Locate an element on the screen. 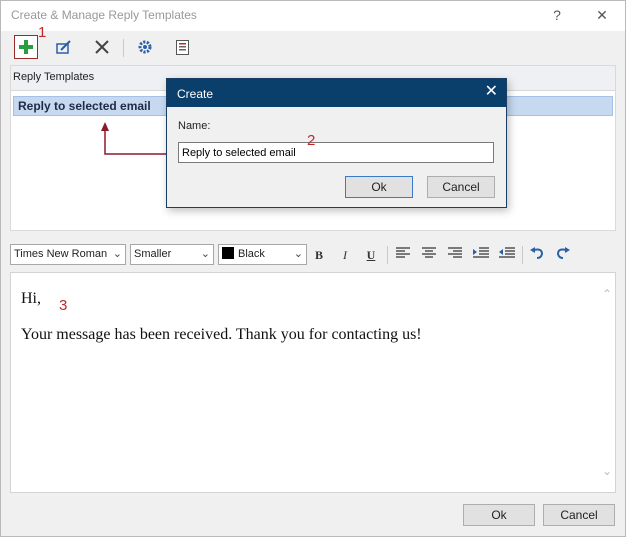 Image resolution: width=626 pixels, height=537 pixels. create-dialog: Create ✕ Name: 2 Ok Cancel is located at coordinates (336, 143).